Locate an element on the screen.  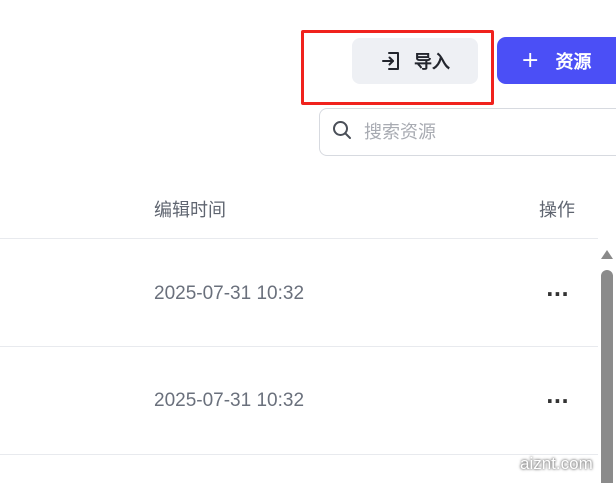
column-header-actions: 操作 is located at coordinates (557, 210).